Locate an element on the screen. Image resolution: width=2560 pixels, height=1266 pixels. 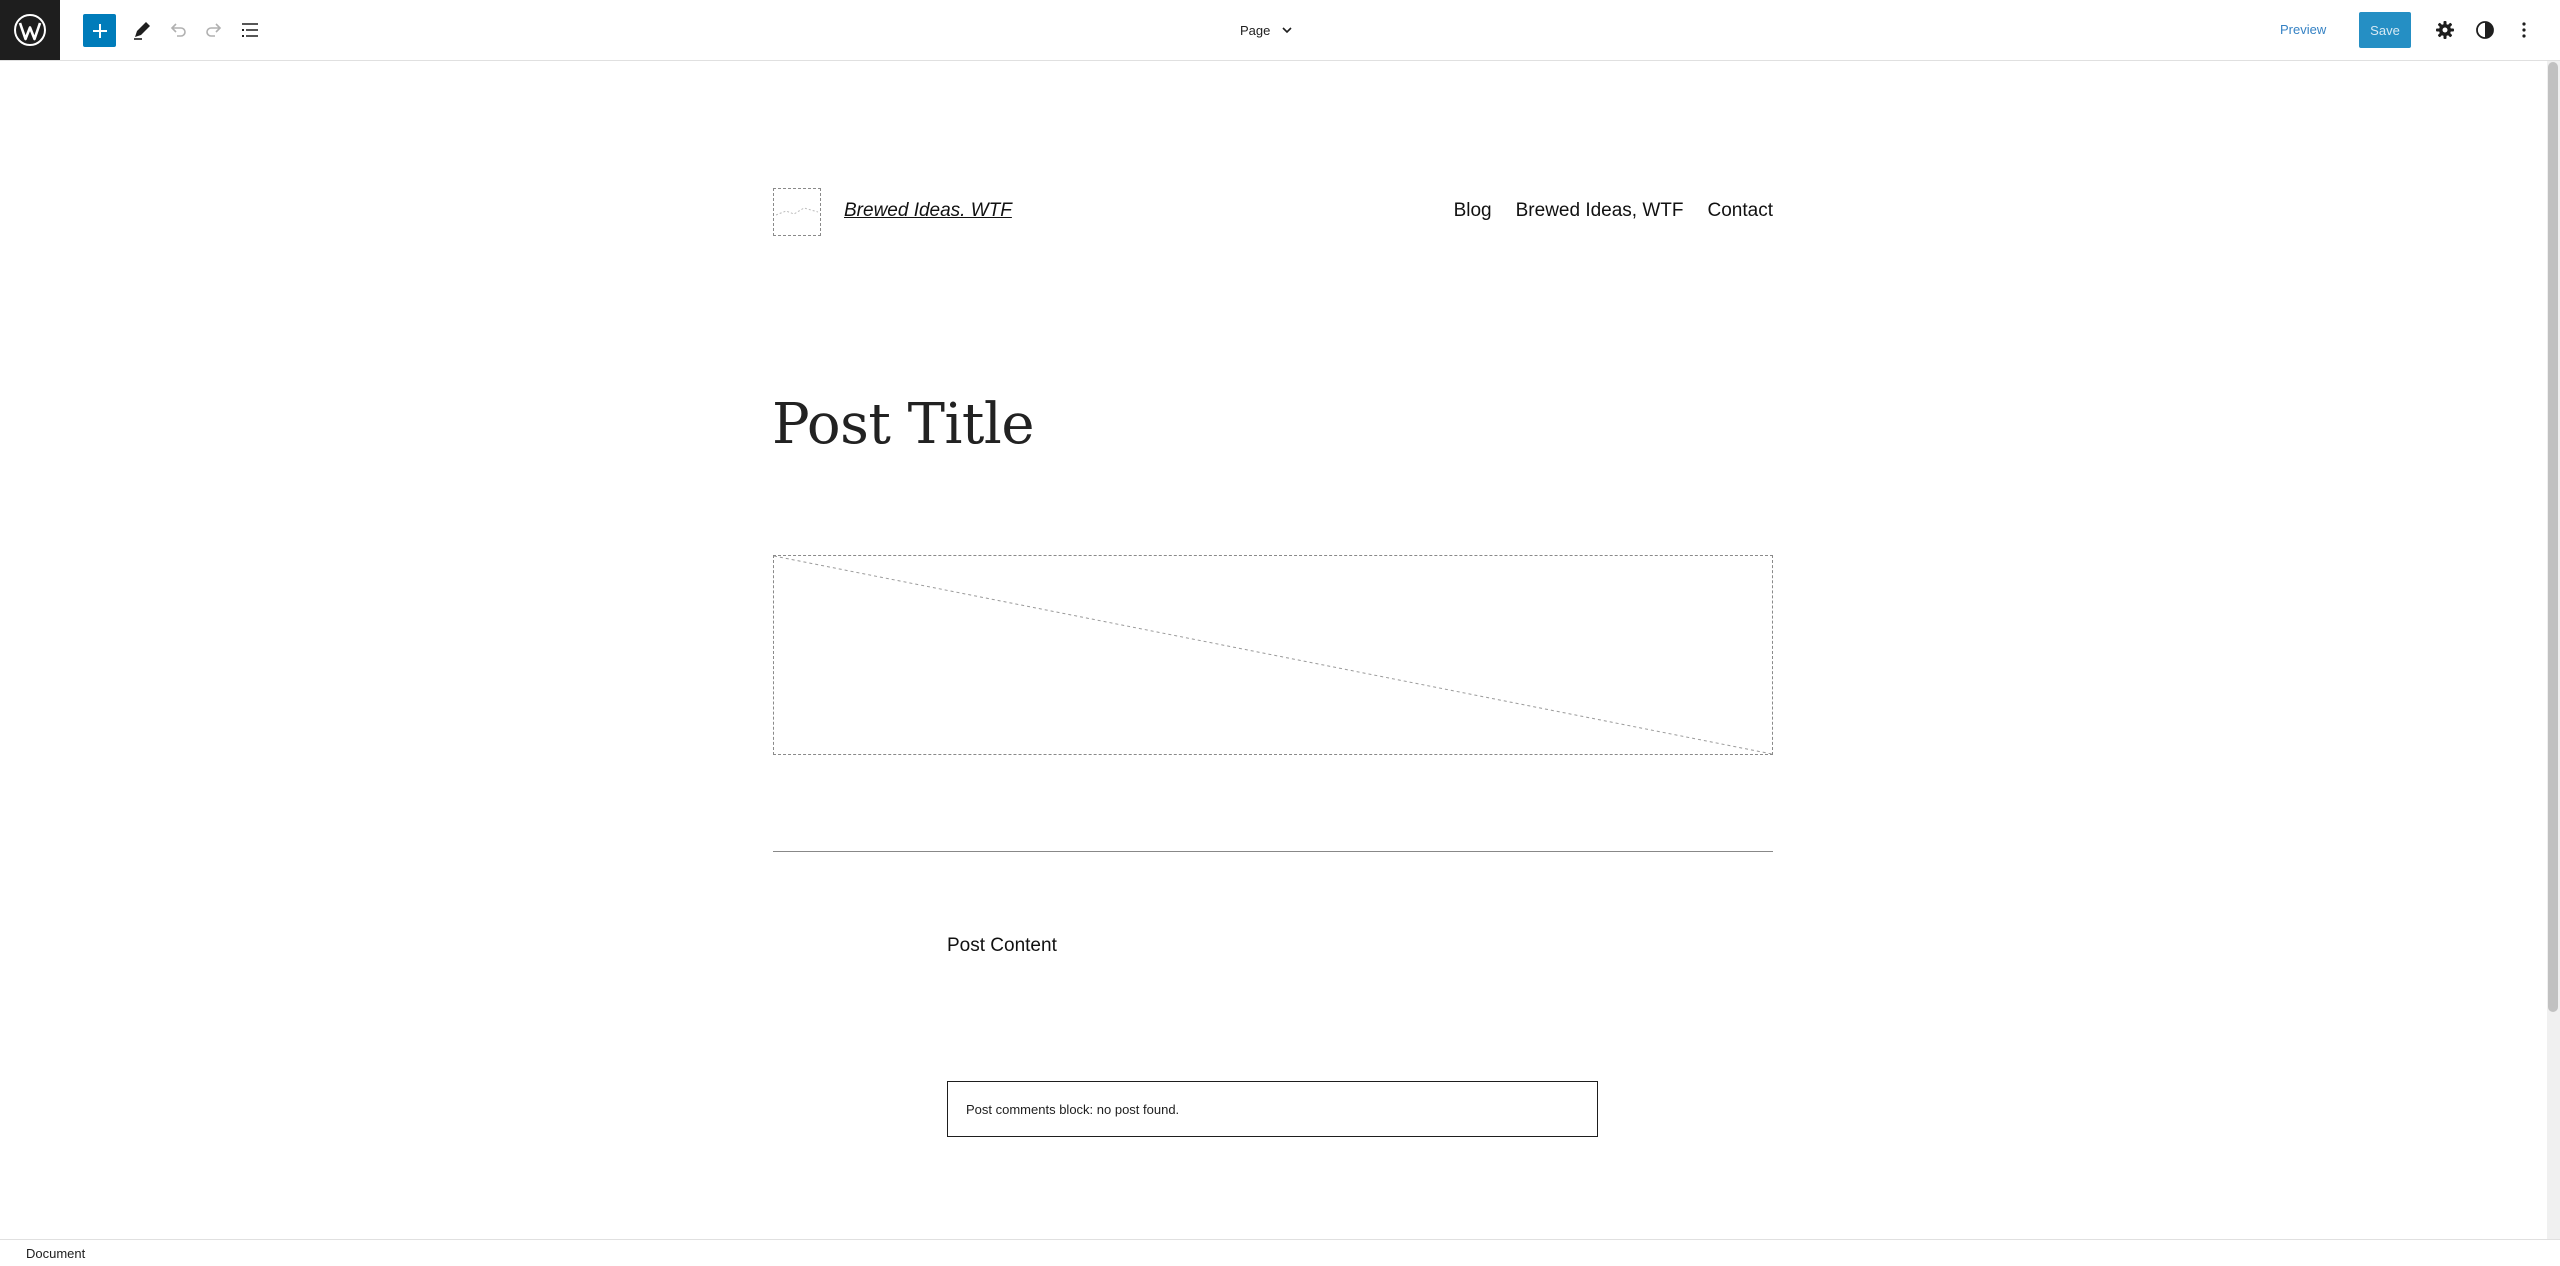
post-content: Post Content is located at coordinates (1002, 946).